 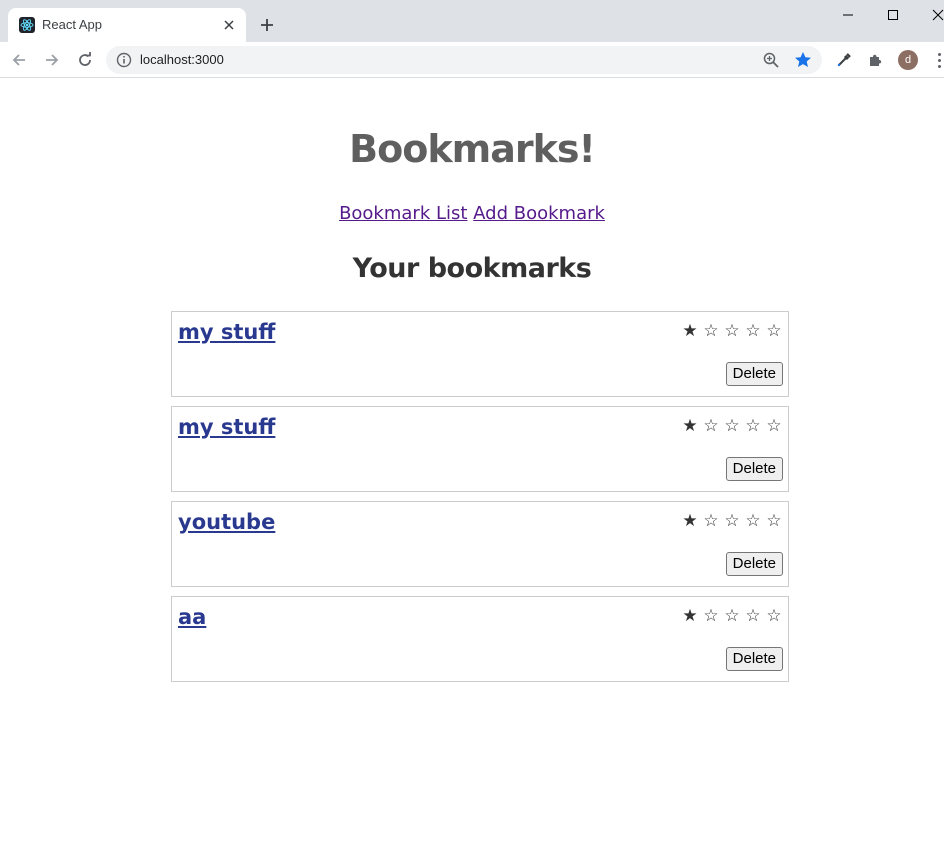 I want to click on window-maximize-icon, so click(x=893, y=15).